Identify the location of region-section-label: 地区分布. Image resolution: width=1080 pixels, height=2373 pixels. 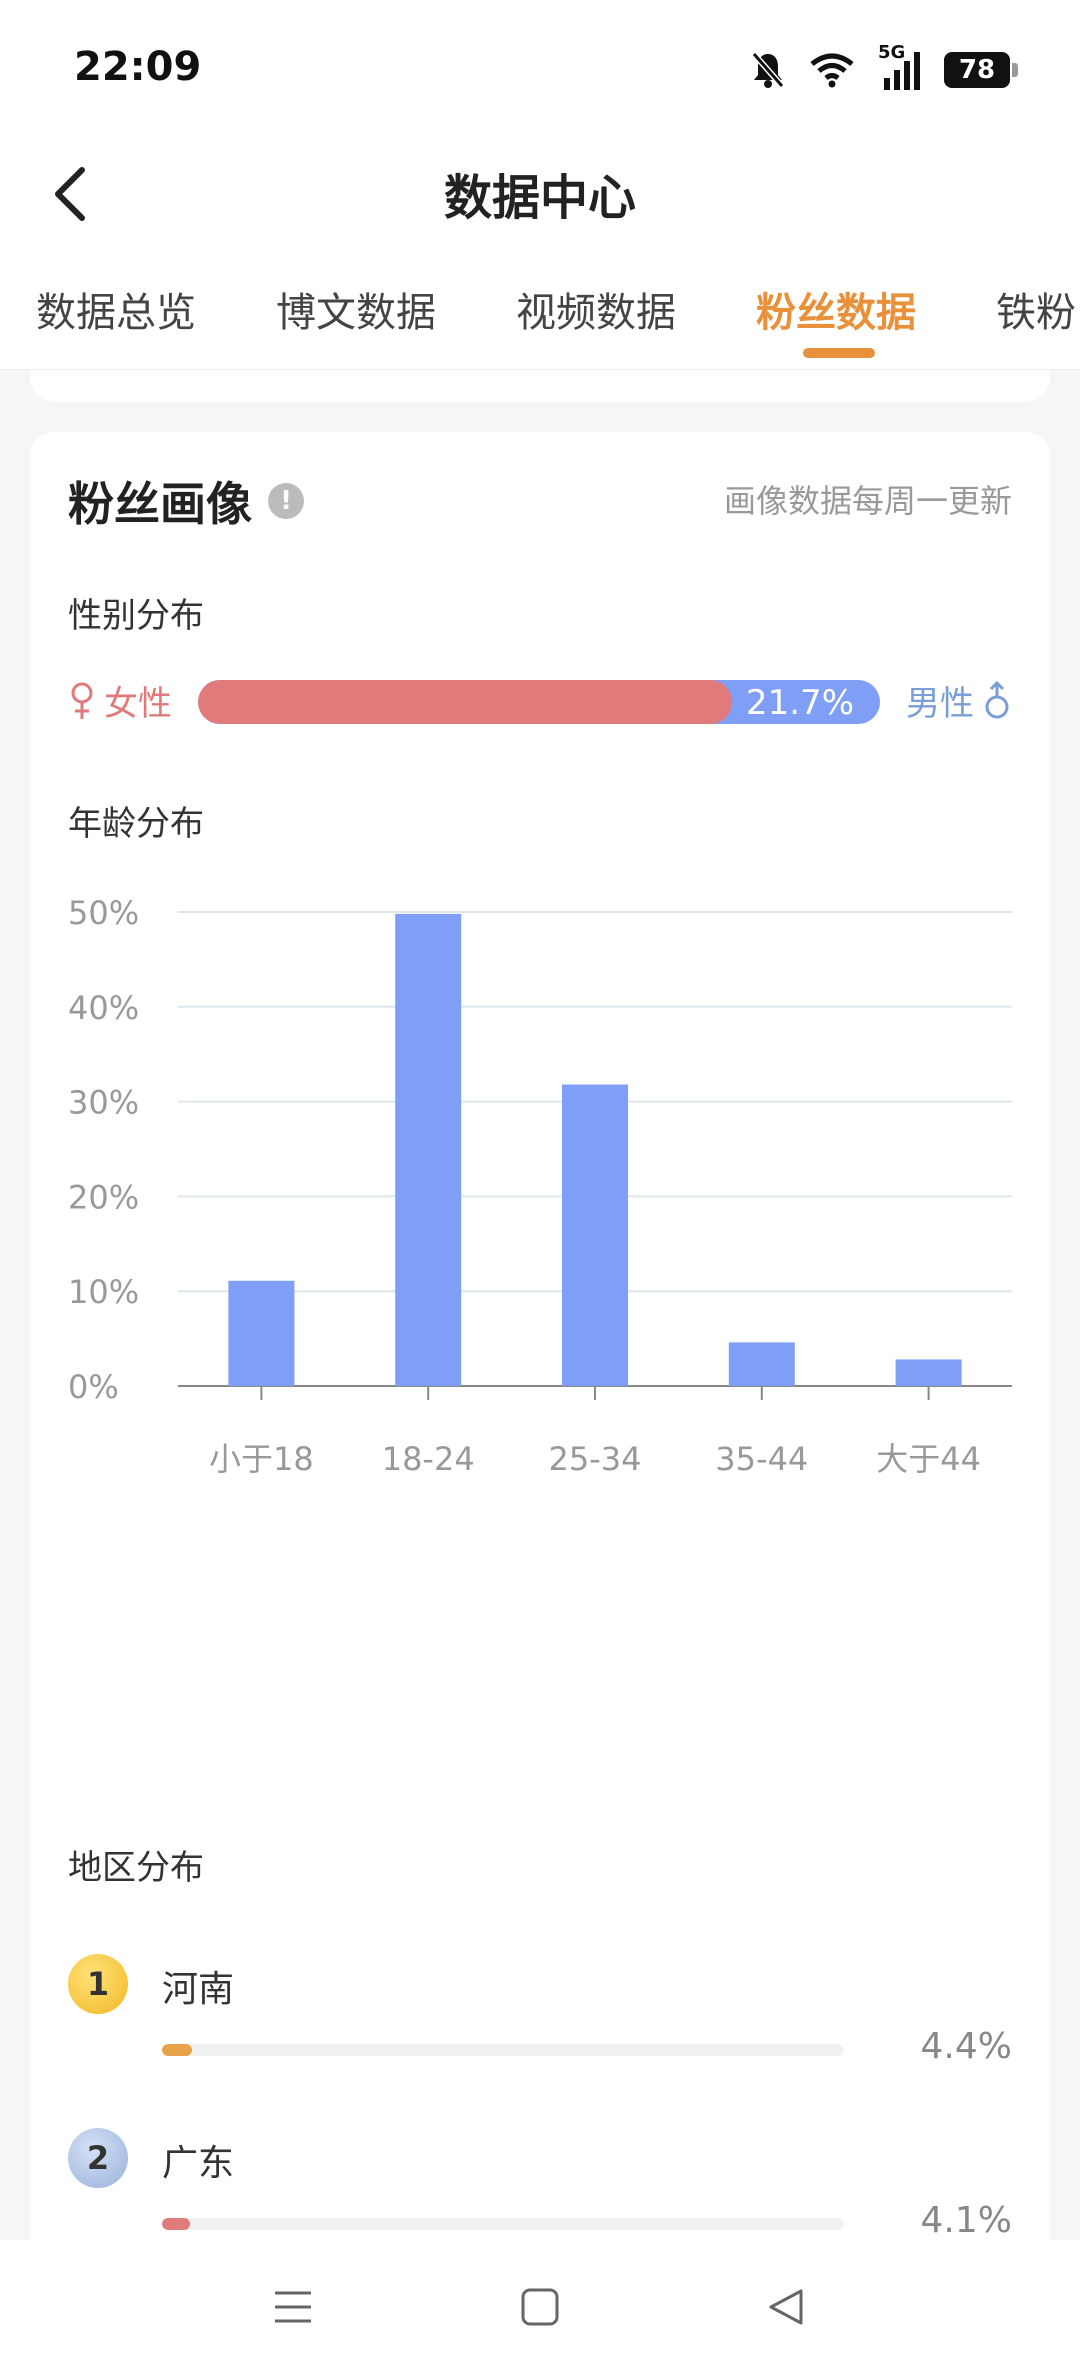
(136, 1868).